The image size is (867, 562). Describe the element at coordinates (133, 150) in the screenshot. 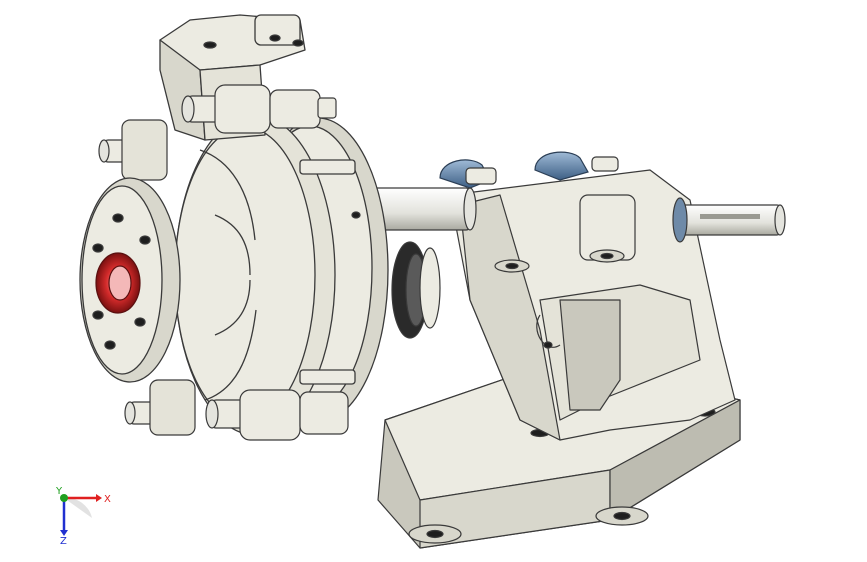

I see `tie-bolt-left` at that location.